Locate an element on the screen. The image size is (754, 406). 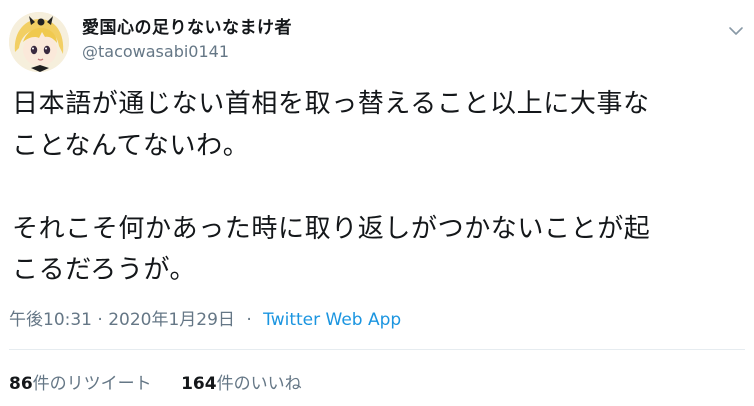
tweet-timestamp: 午後10:31 · 2020年1月29日 is located at coordinates (122, 320).